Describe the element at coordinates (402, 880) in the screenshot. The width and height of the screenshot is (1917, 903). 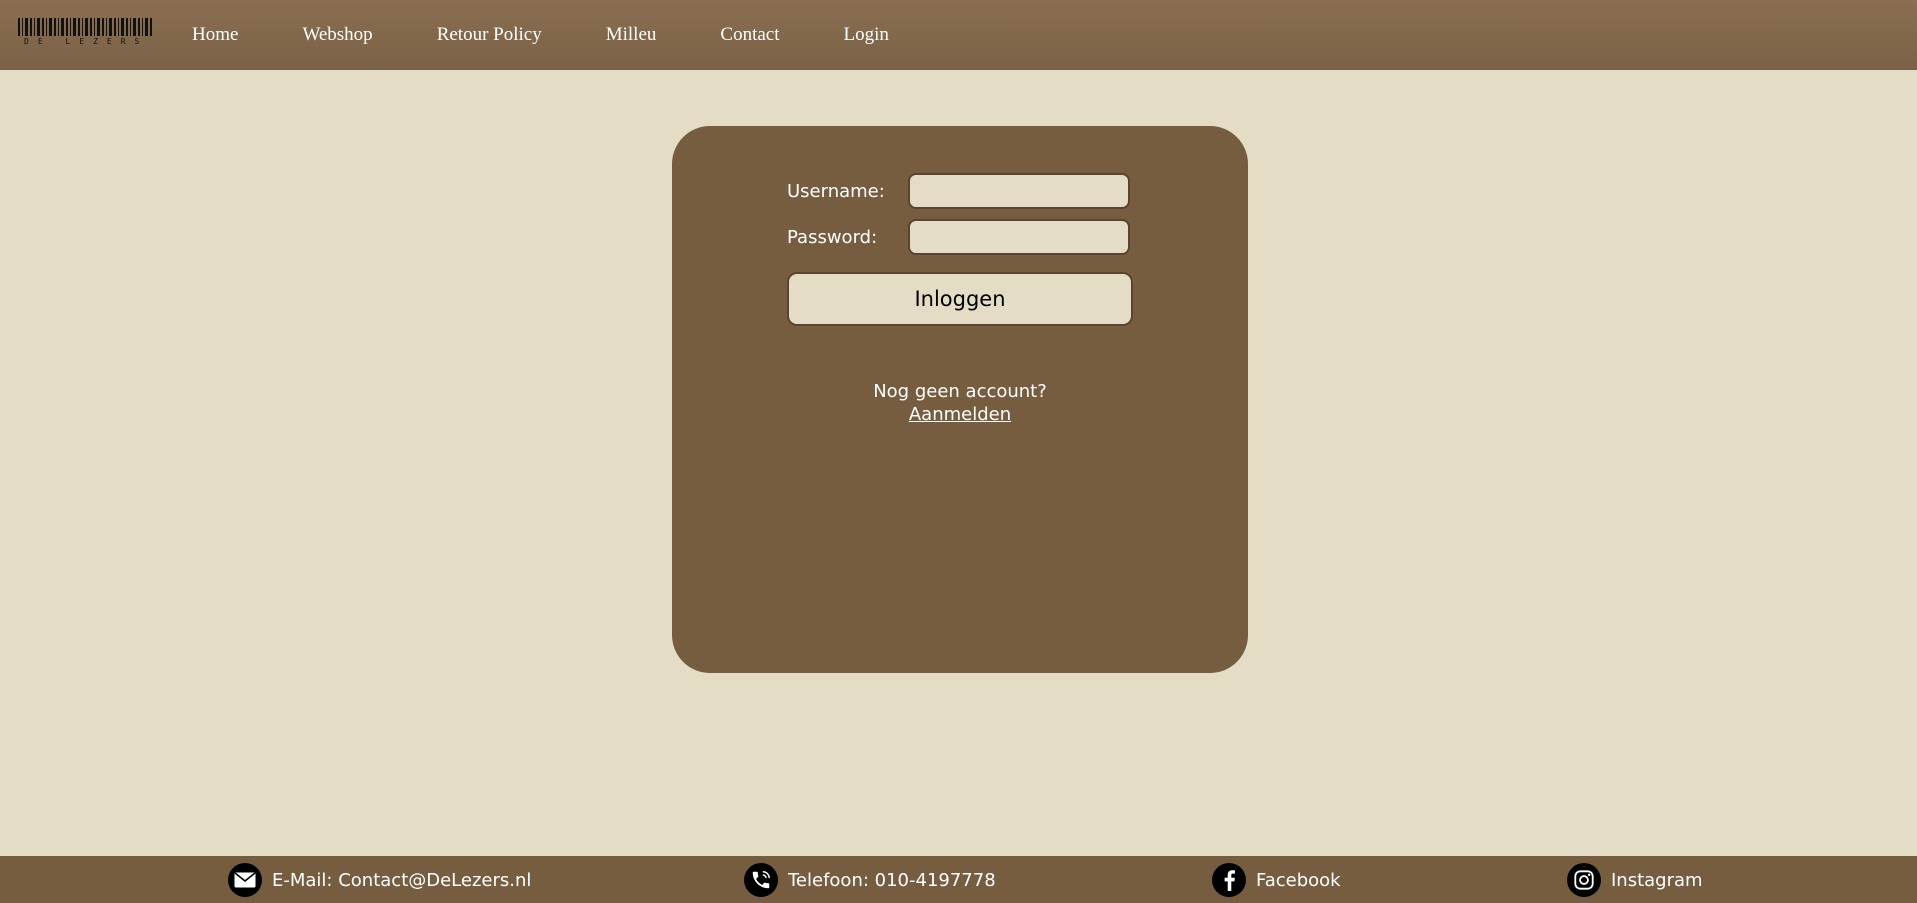
I see `footer-email-text: E-Mail: Contact@DeLezers.nl` at that location.